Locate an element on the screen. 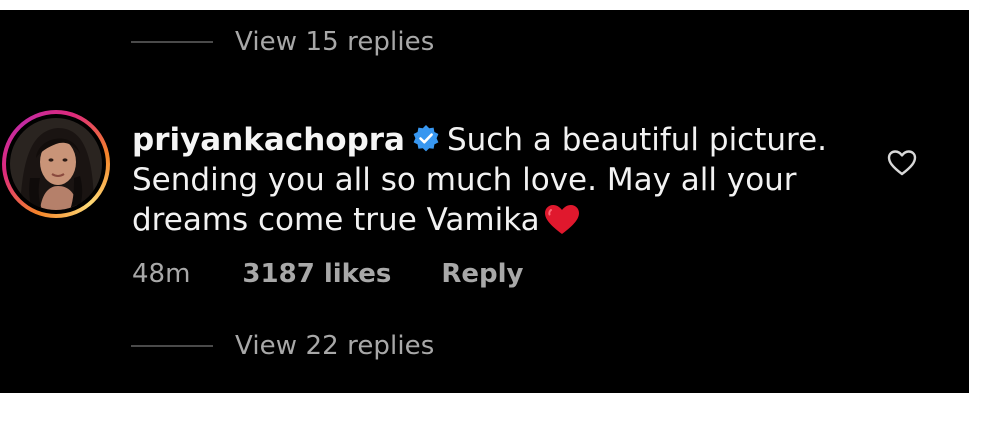 This screenshot has width=996, height=425. view-replies-top-label: View 15 replies is located at coordinates (334, 42).